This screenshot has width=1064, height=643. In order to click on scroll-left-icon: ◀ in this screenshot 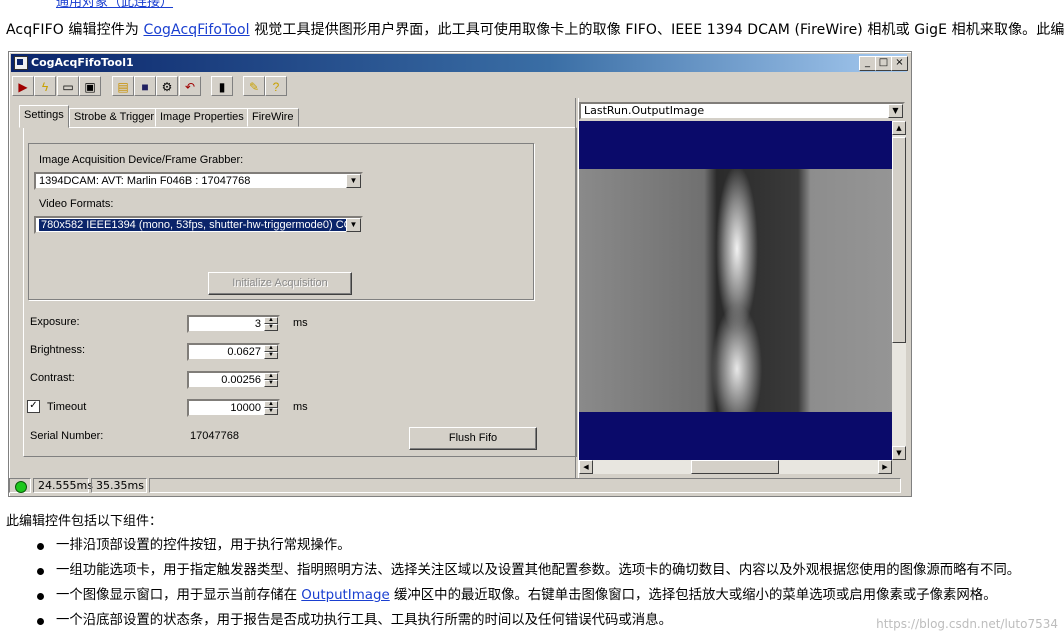, I will do `click(586, 467)`.